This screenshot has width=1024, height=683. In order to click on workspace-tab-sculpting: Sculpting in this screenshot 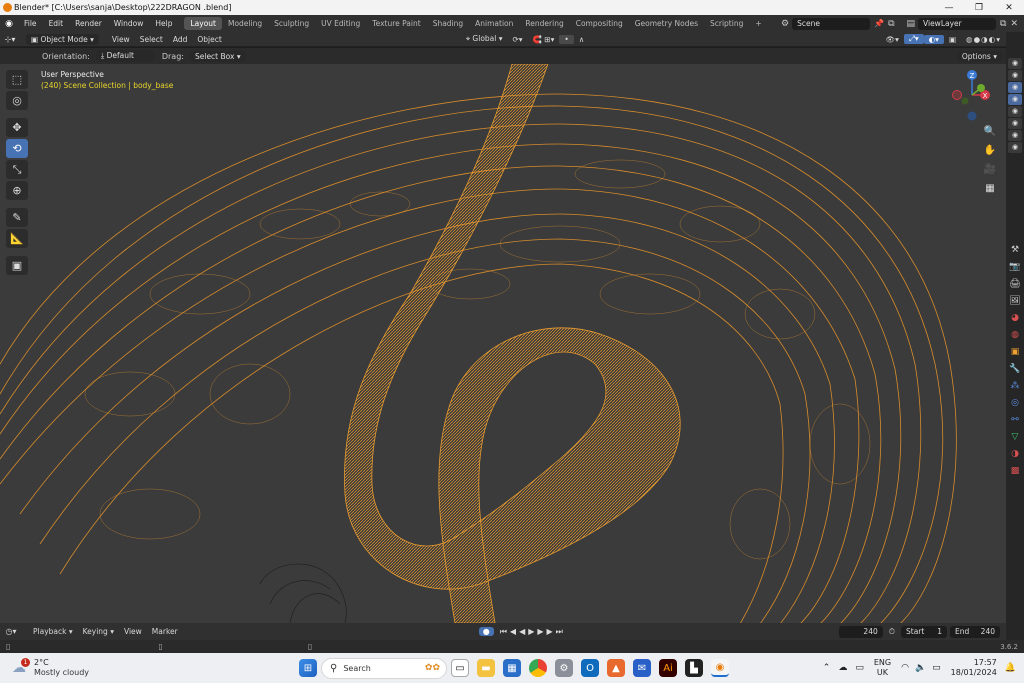, I will do `click(291, 23)`.